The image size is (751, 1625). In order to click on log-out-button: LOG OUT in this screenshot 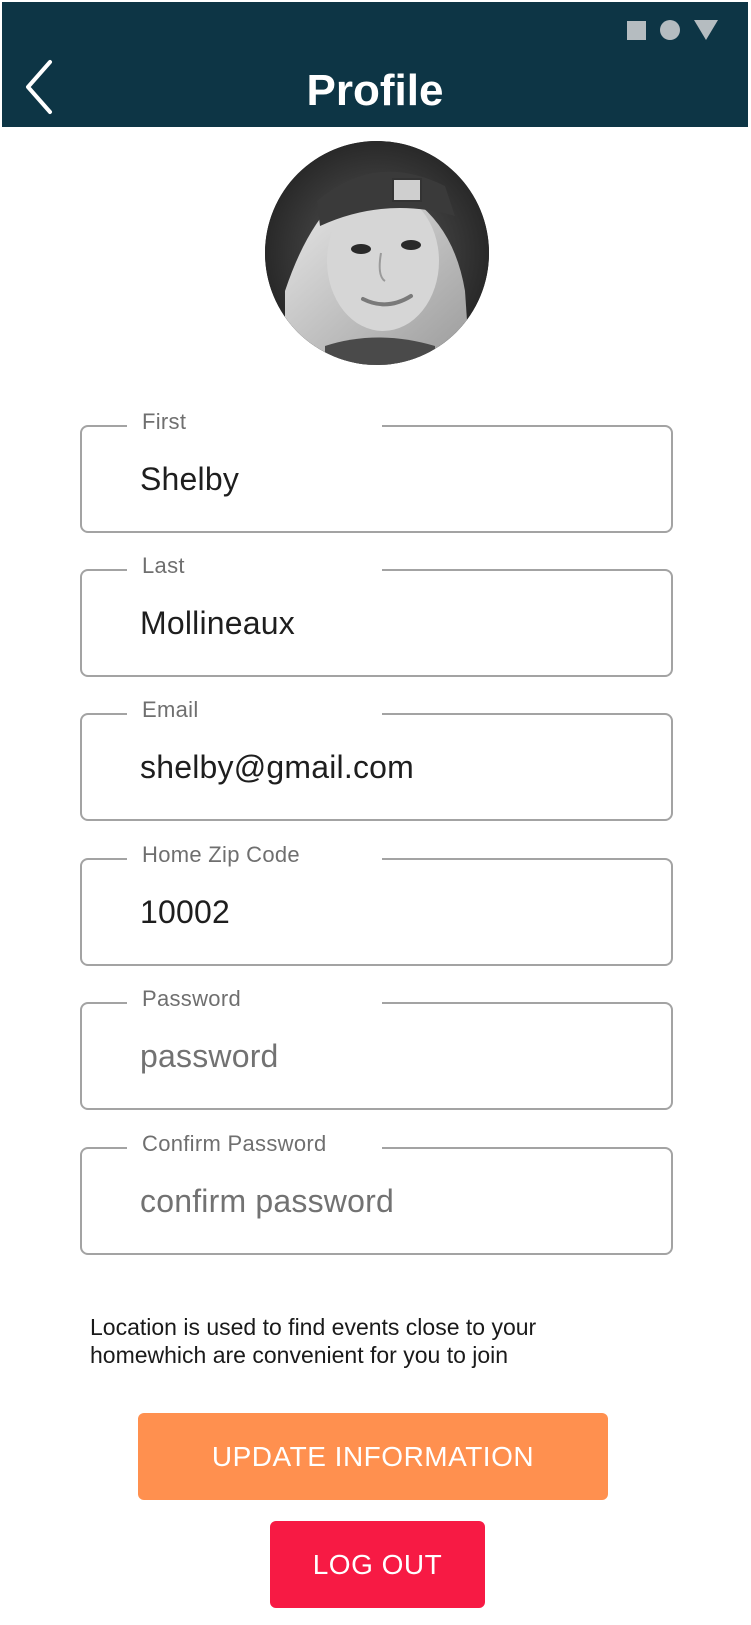, I will do `click(377, 1564)`.